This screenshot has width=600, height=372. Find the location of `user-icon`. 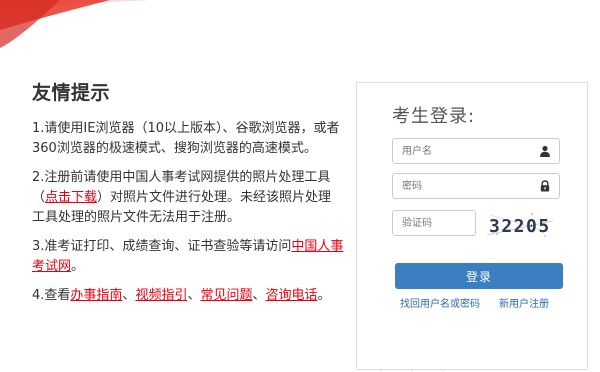

user-icon is located at coordinates (545, 151).